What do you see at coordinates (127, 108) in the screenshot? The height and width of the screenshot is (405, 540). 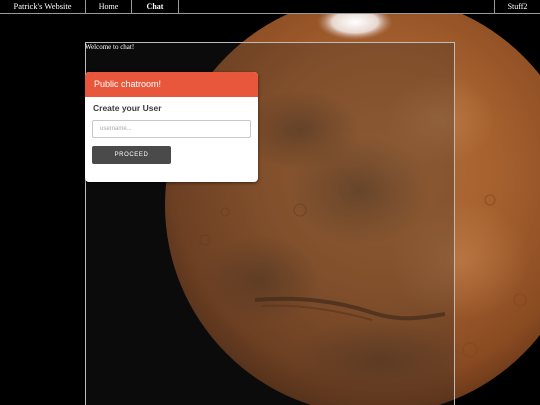 I see `card-title: Create your User` at bounding box center [127, 108].